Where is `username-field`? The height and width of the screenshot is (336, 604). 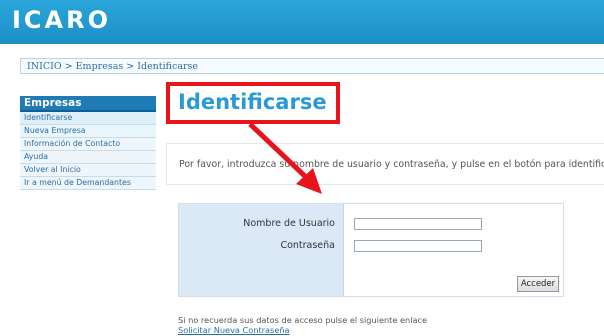 username-field is located at coordinates (418, 224).